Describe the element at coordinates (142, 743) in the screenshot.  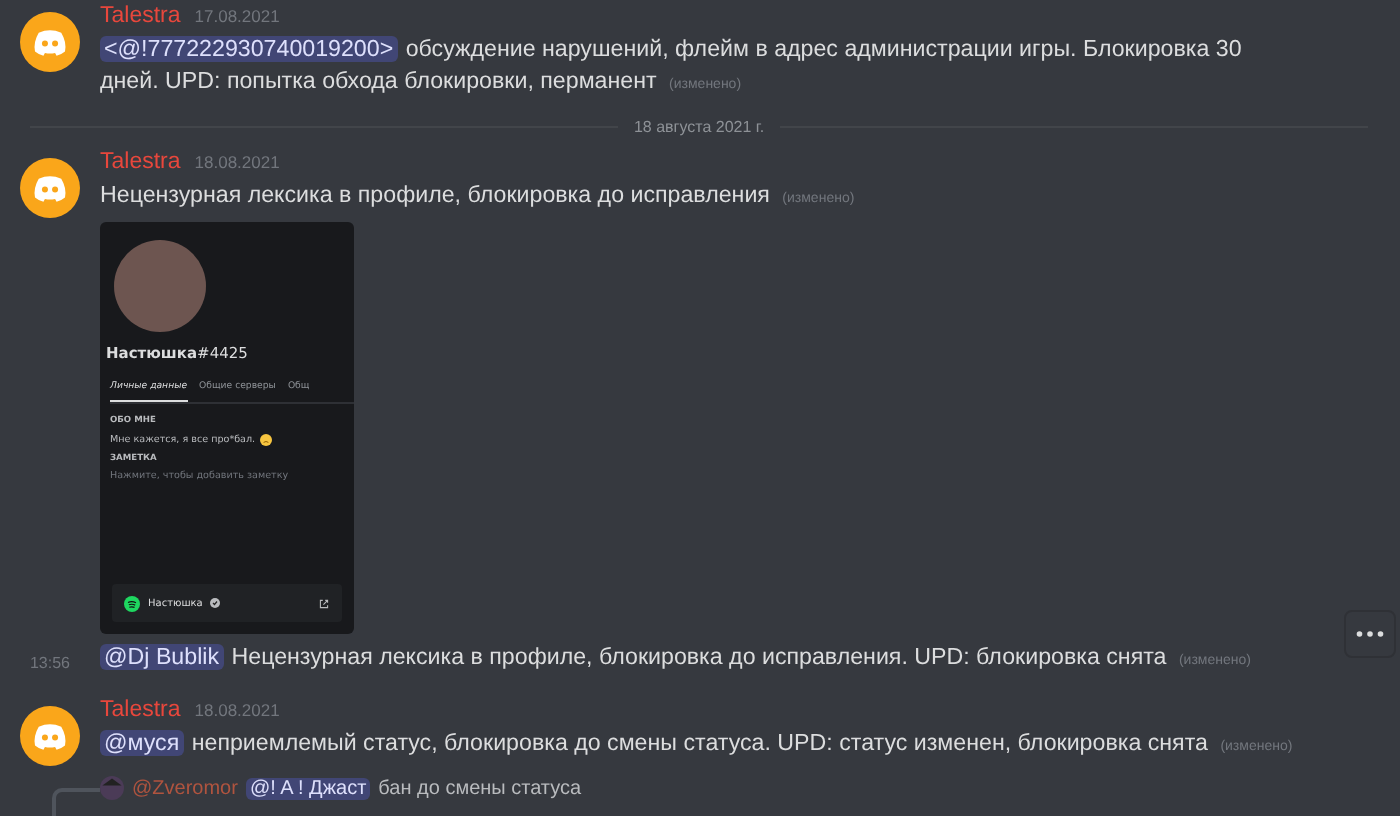
I see `user-mention: @муся` at that location.